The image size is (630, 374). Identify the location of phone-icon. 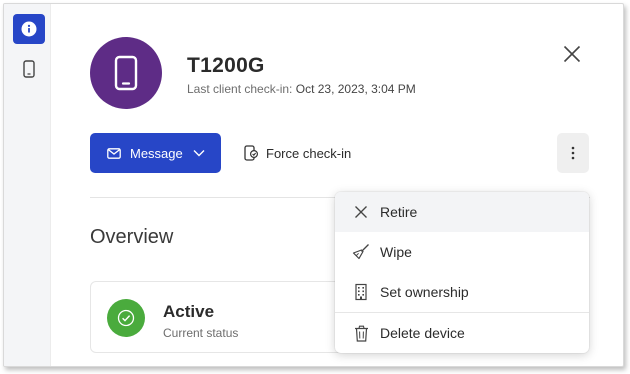
(29, 69).